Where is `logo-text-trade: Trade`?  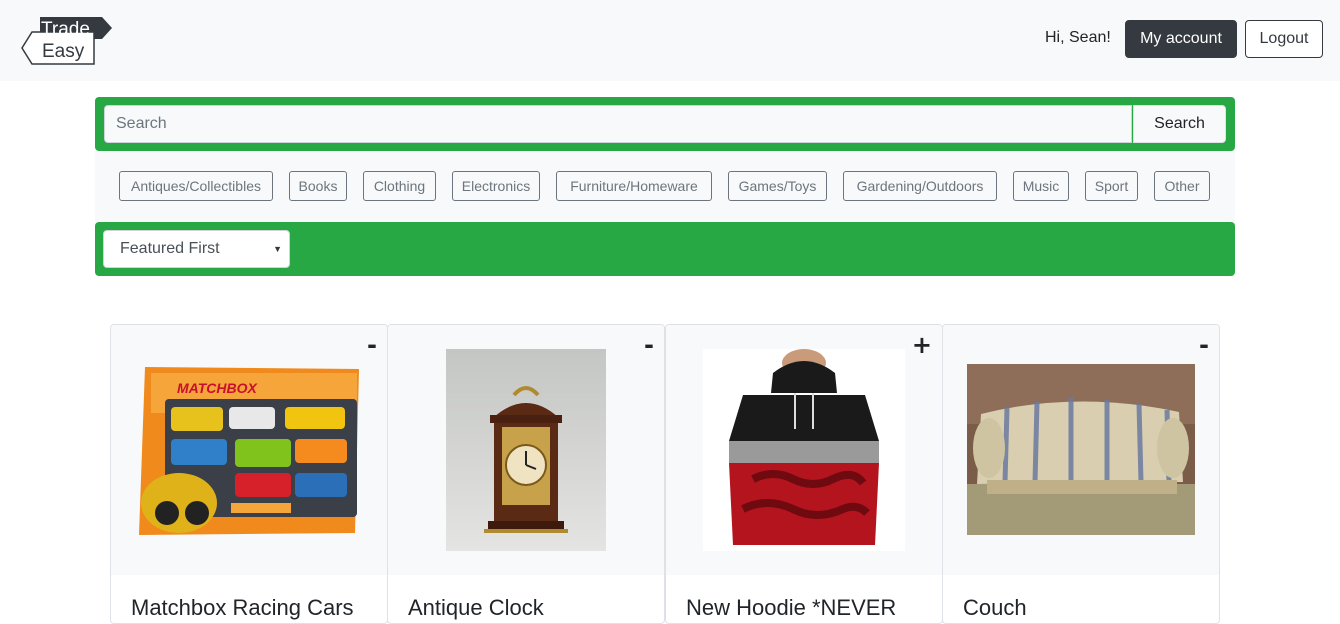
logo-text-trade: Trade is located at coordinates (65, 29).